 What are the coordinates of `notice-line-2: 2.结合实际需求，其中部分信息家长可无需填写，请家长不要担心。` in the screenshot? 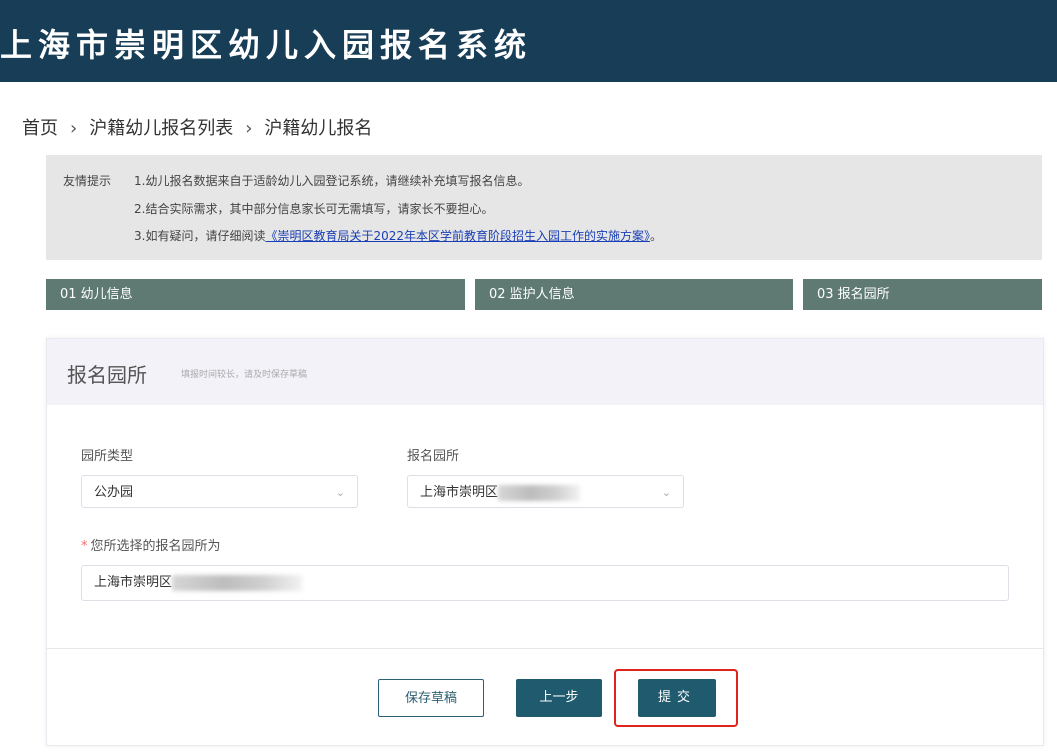 It's located at (314, 209).